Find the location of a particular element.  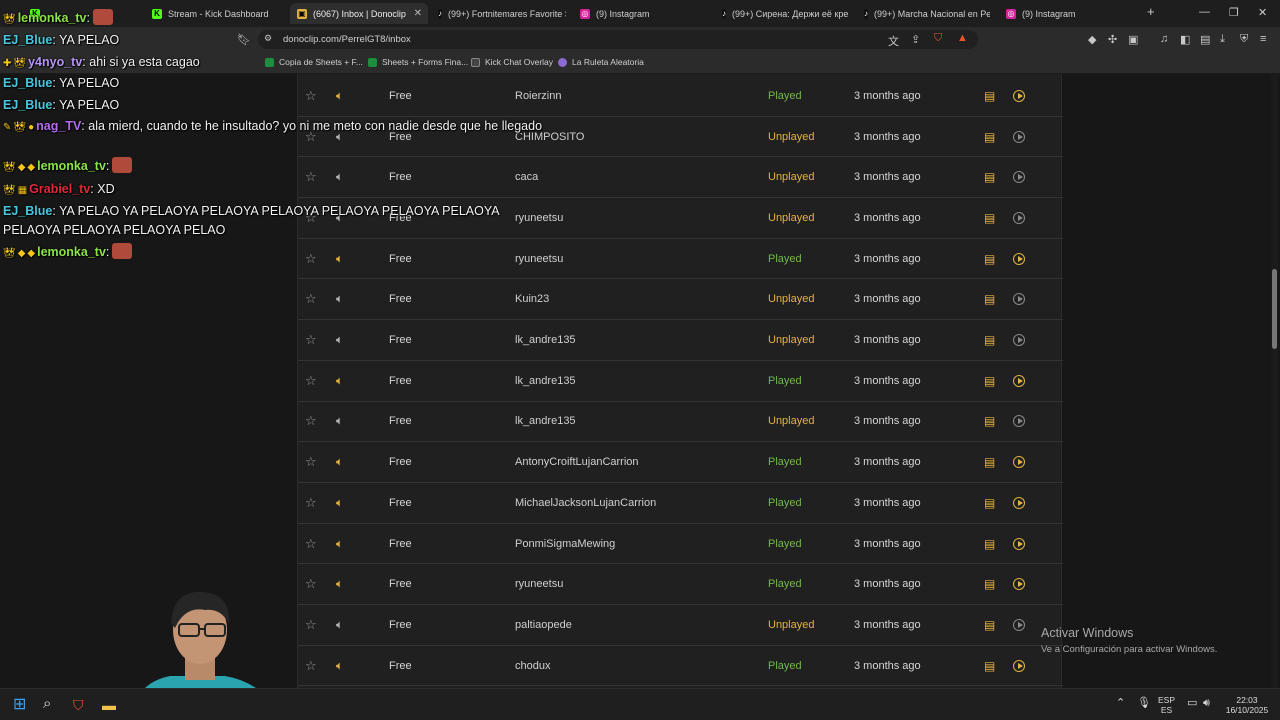

address-bar: ⚙ donoclip.com/PerrelGT8/inbox 文 ⇪ ⛉ ▲ is located at coordinates (618, 39).